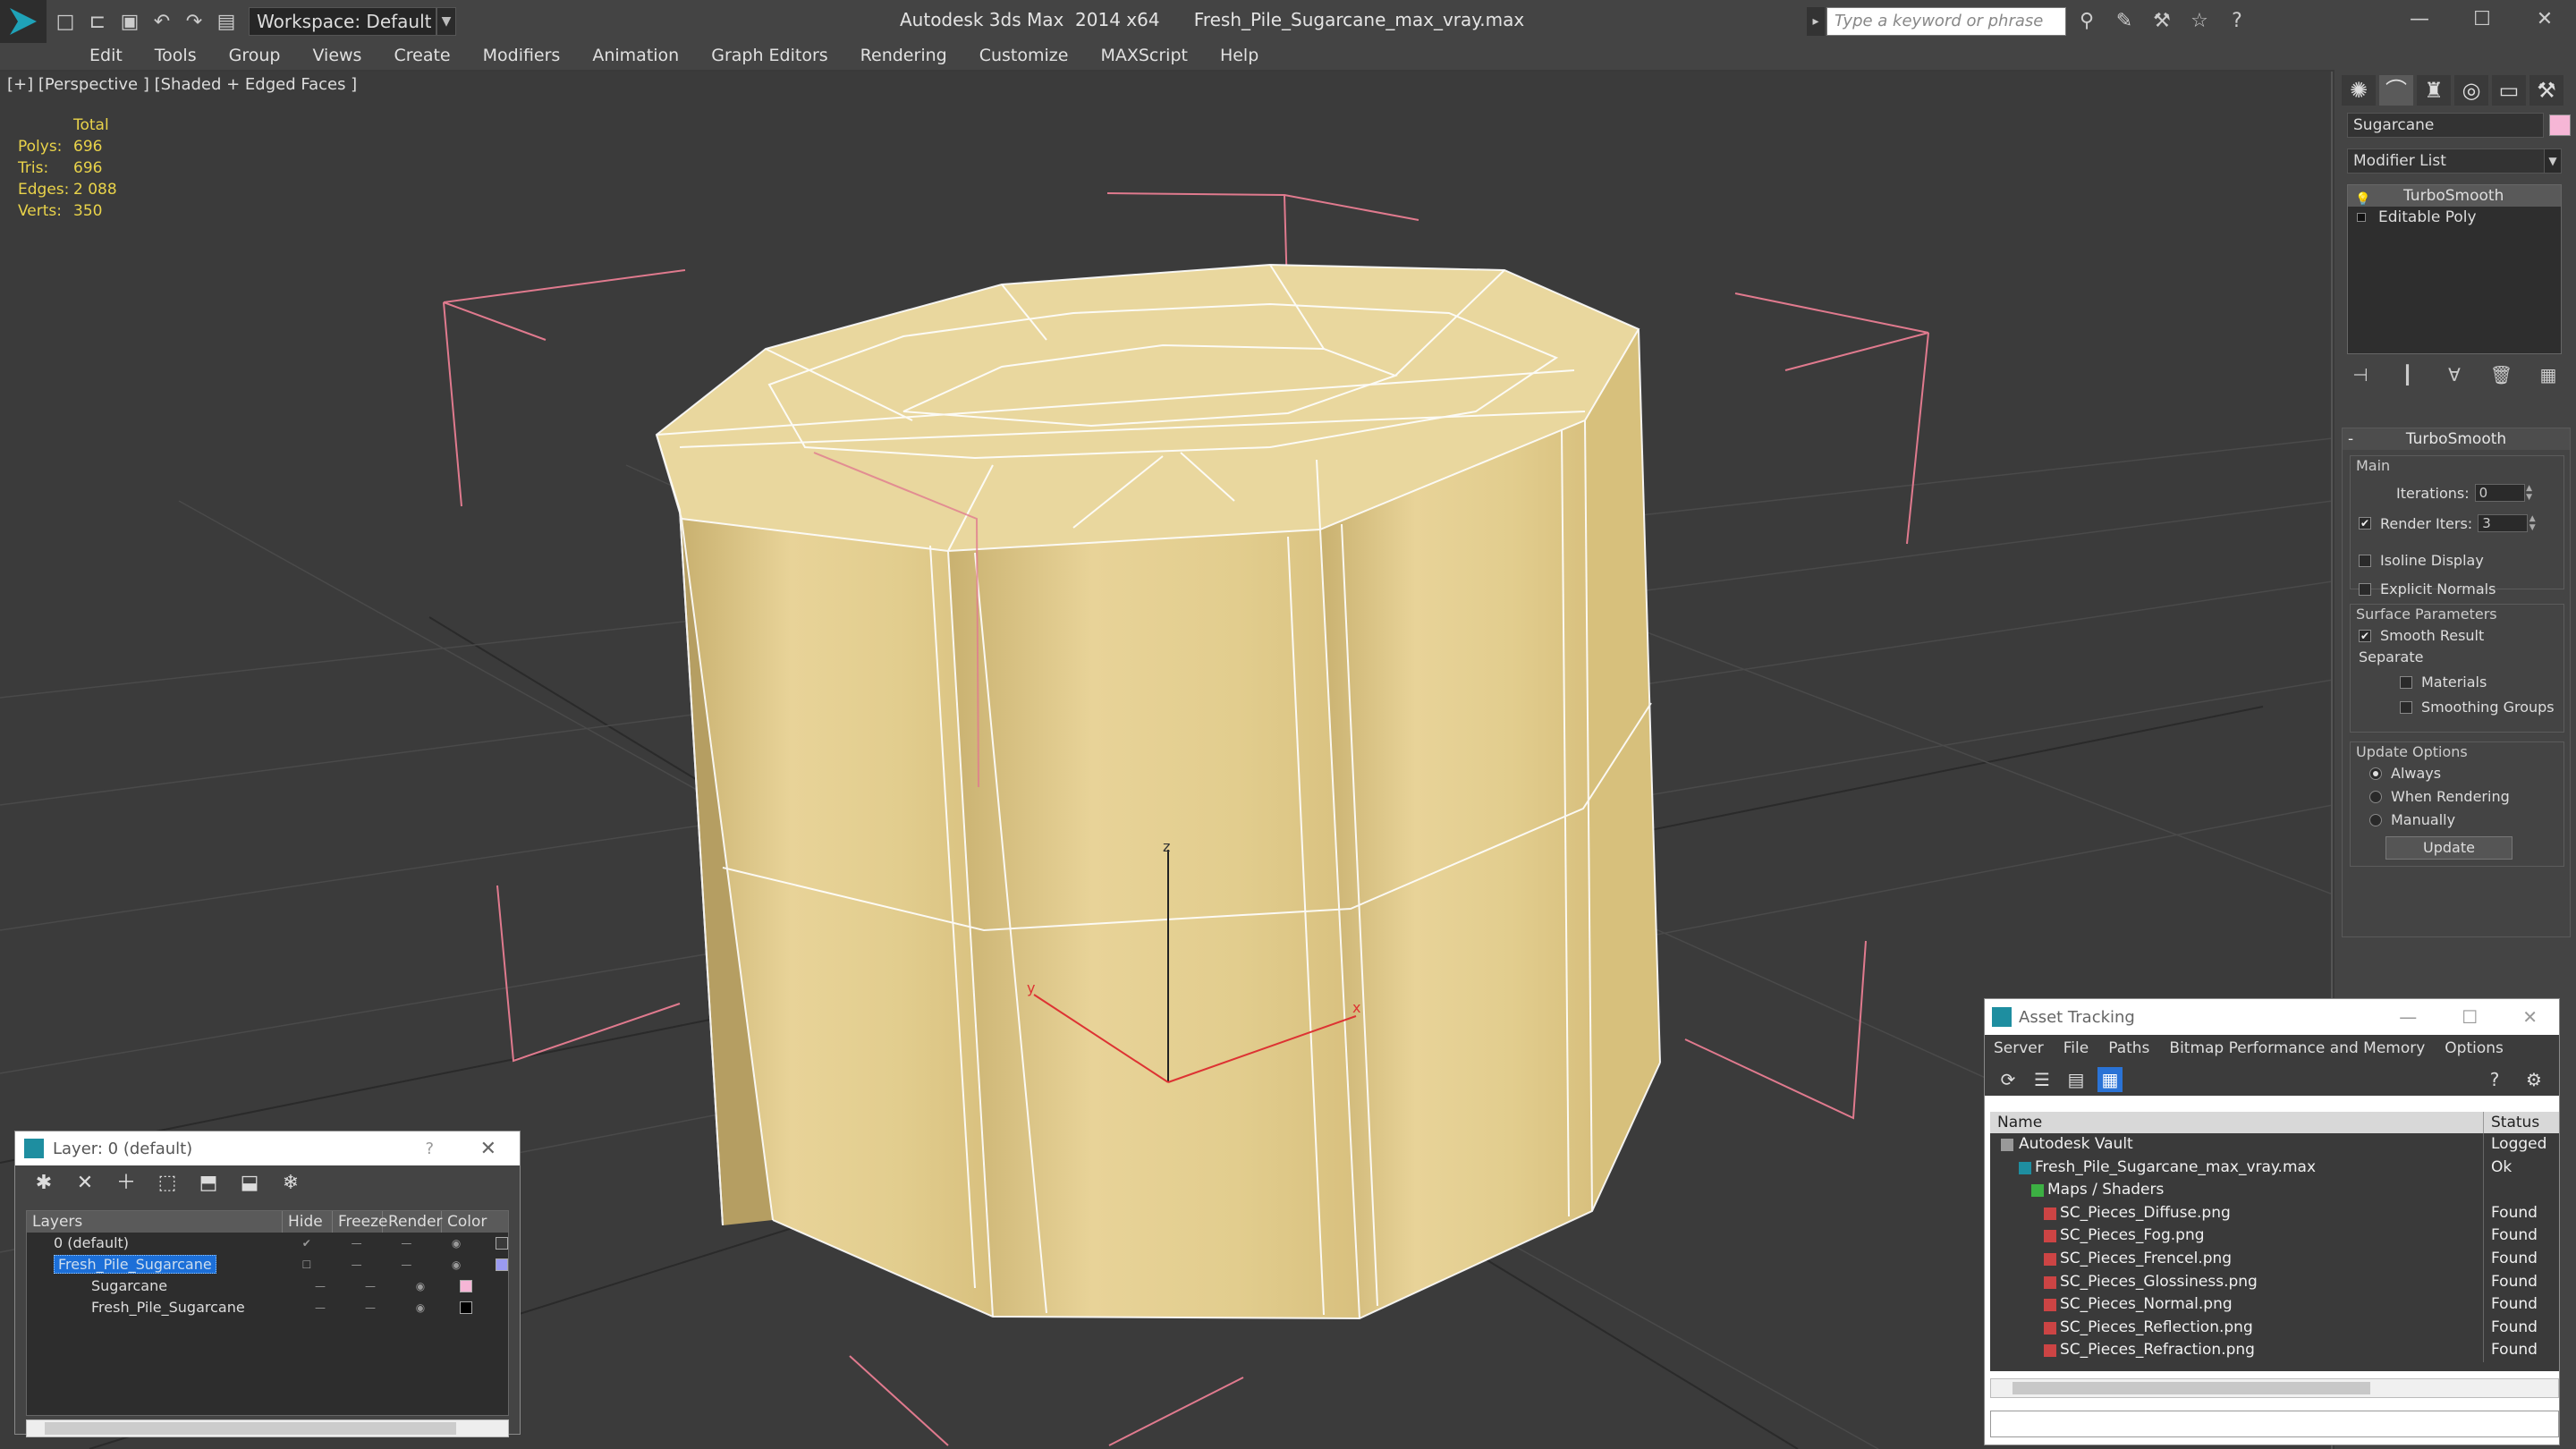  What do you see at coordinates (155, 1222) in the screenshot?
I see `column-layers: Layers` at bounding box center [155, 1222].